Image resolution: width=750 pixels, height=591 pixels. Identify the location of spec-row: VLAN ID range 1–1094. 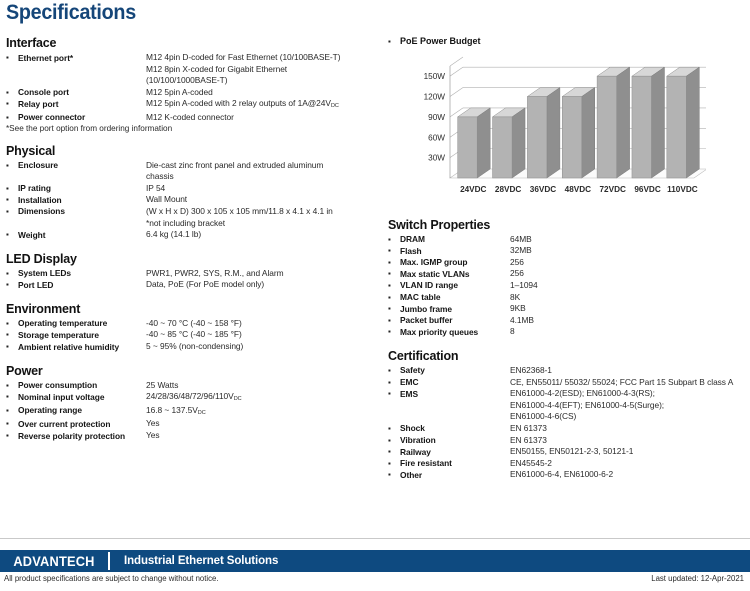
(568, 286).